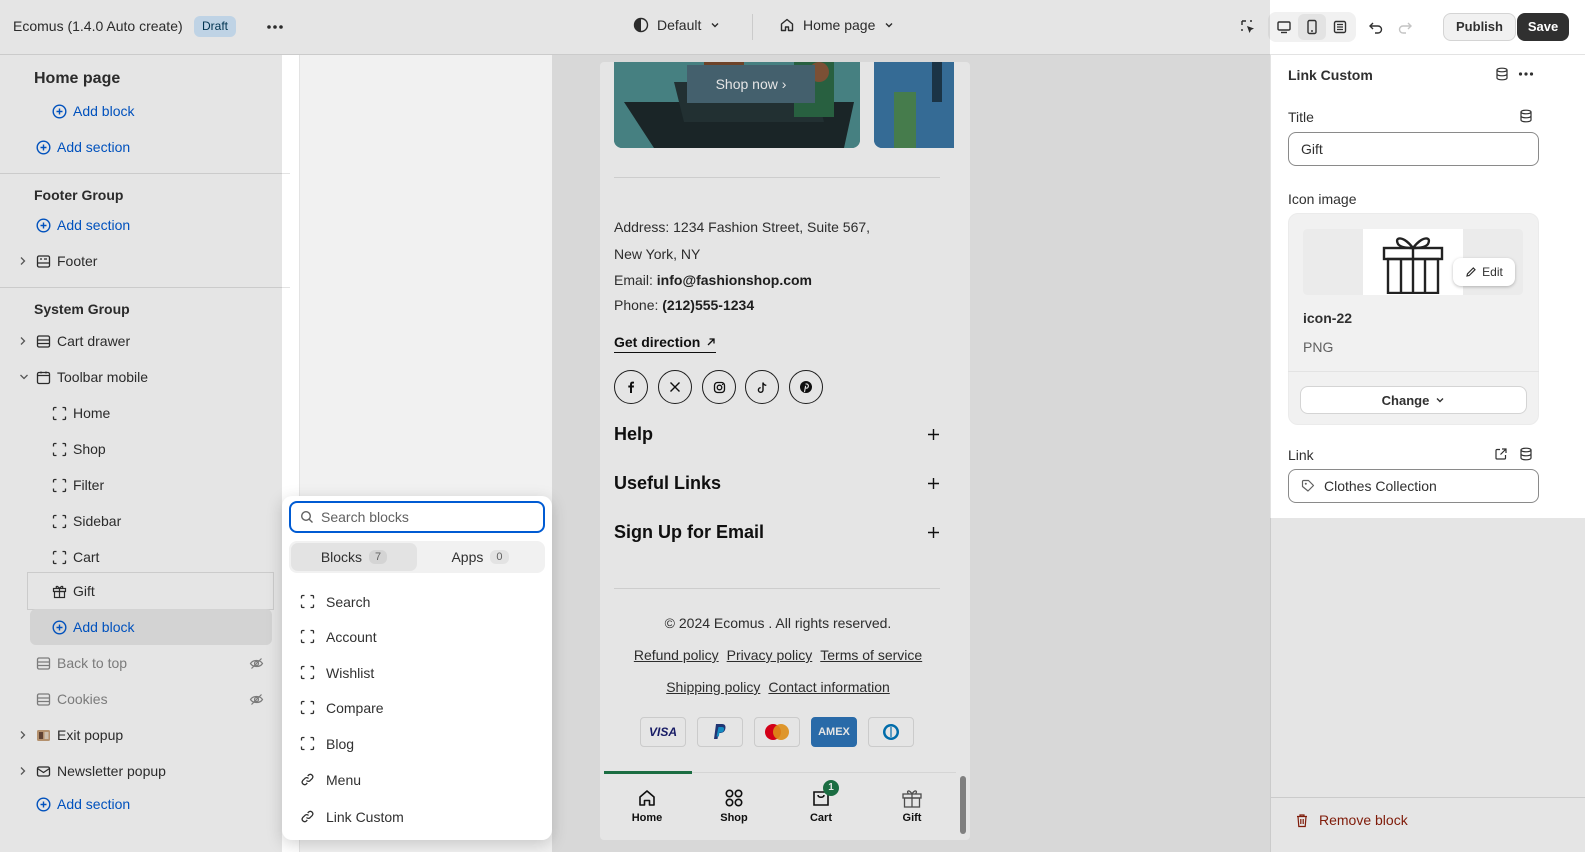 This screenshot has height=852, width=1585. I want to click on panel-title: Link Custom, so click(1330, 75).